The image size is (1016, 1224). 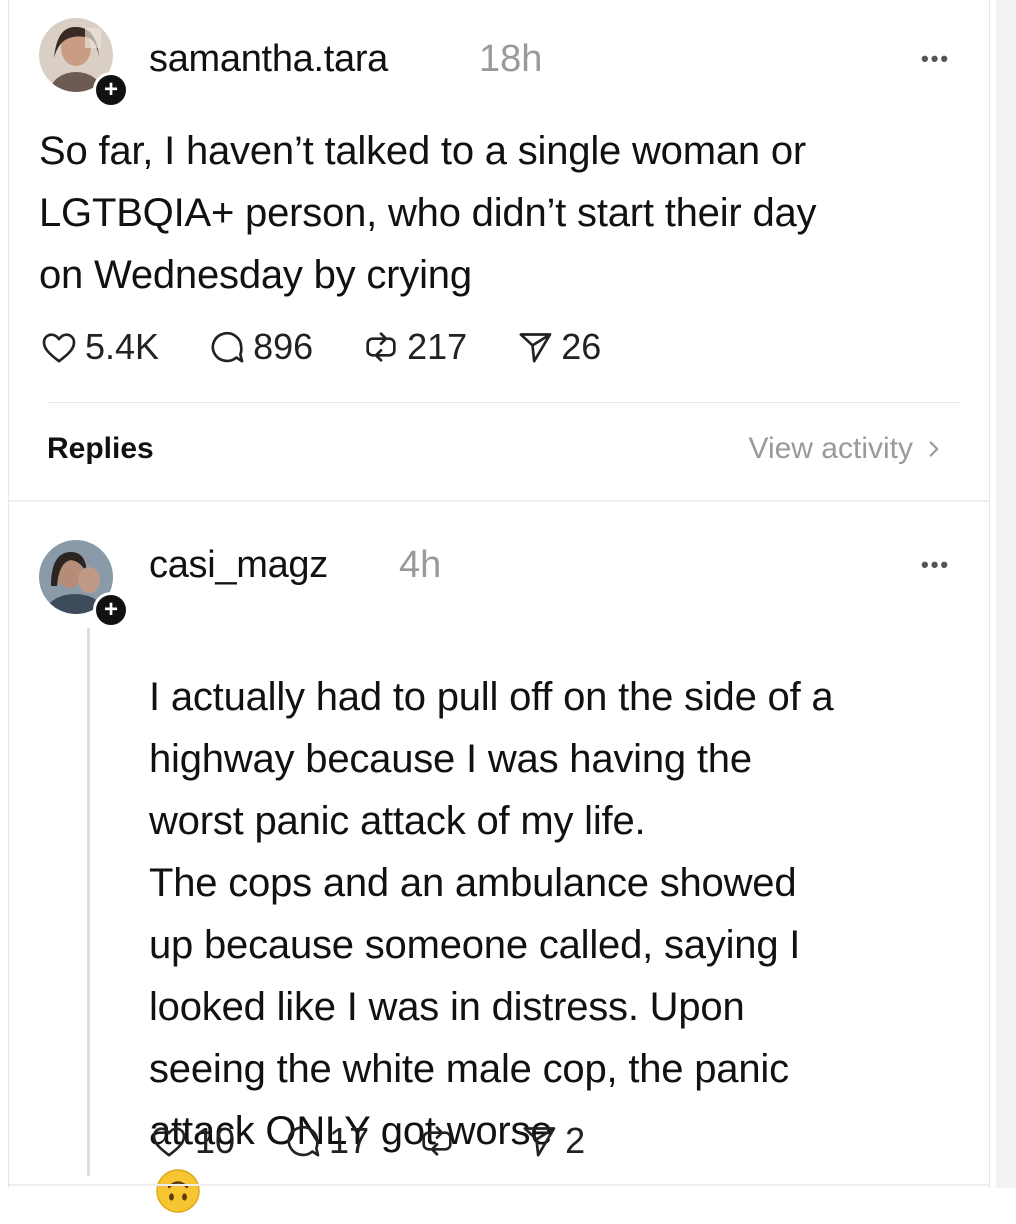 I want to click on reply-username: casi_magz, so click(x=238, y=565).